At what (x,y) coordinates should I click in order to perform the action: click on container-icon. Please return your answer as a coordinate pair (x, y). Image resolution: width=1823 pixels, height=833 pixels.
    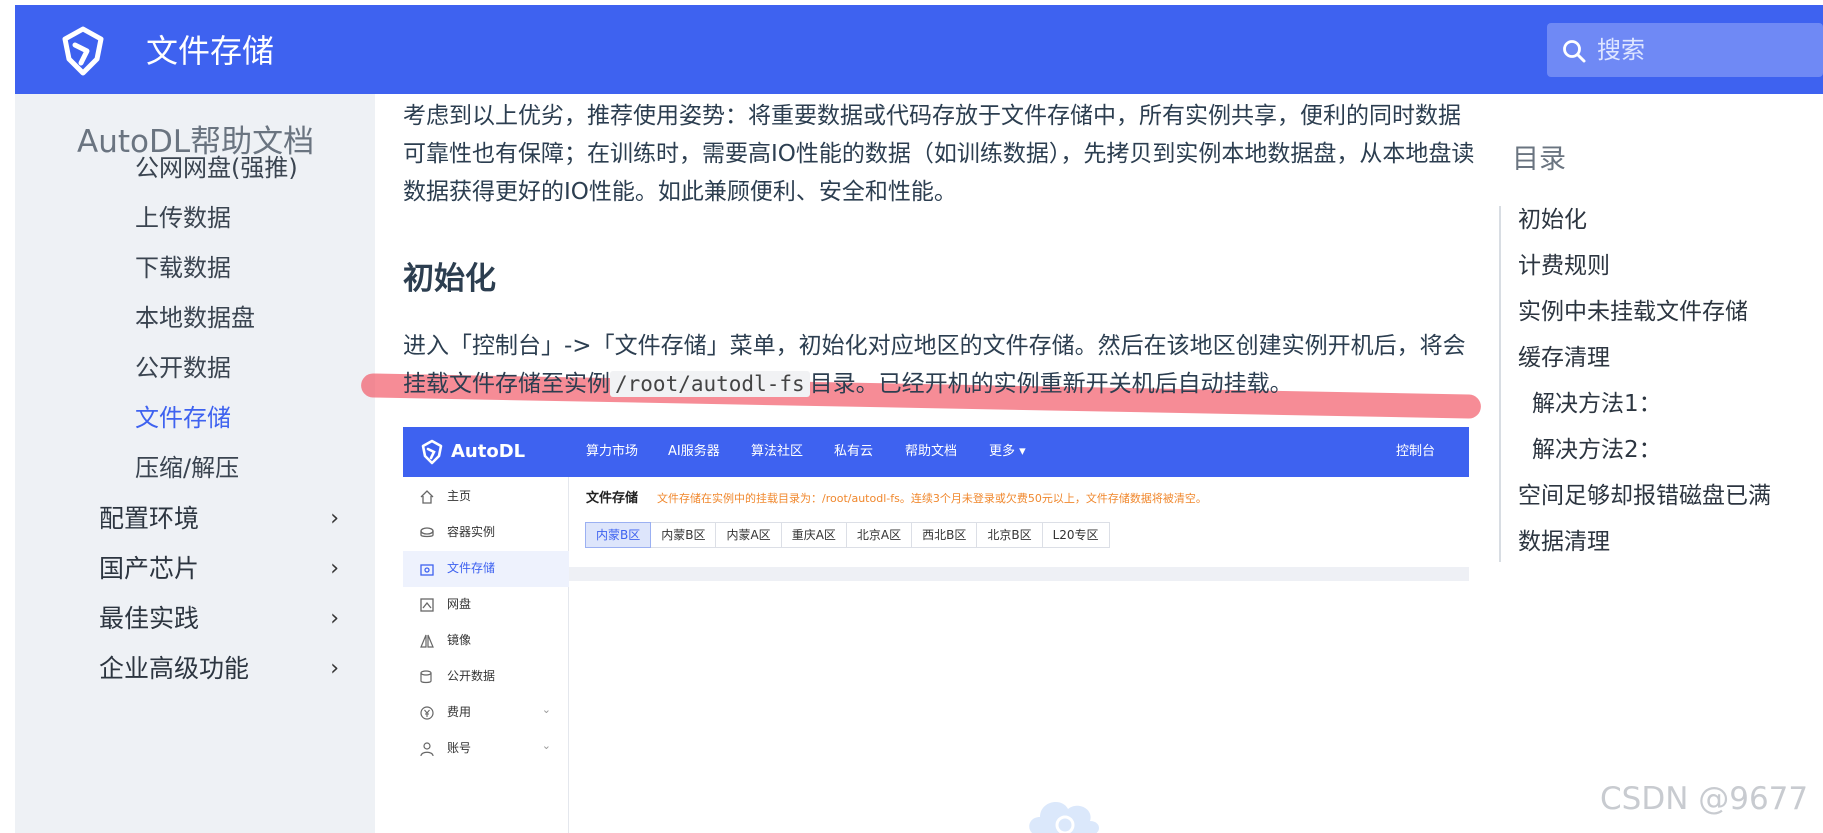
    Looking at the image, I should click on (427, 532).